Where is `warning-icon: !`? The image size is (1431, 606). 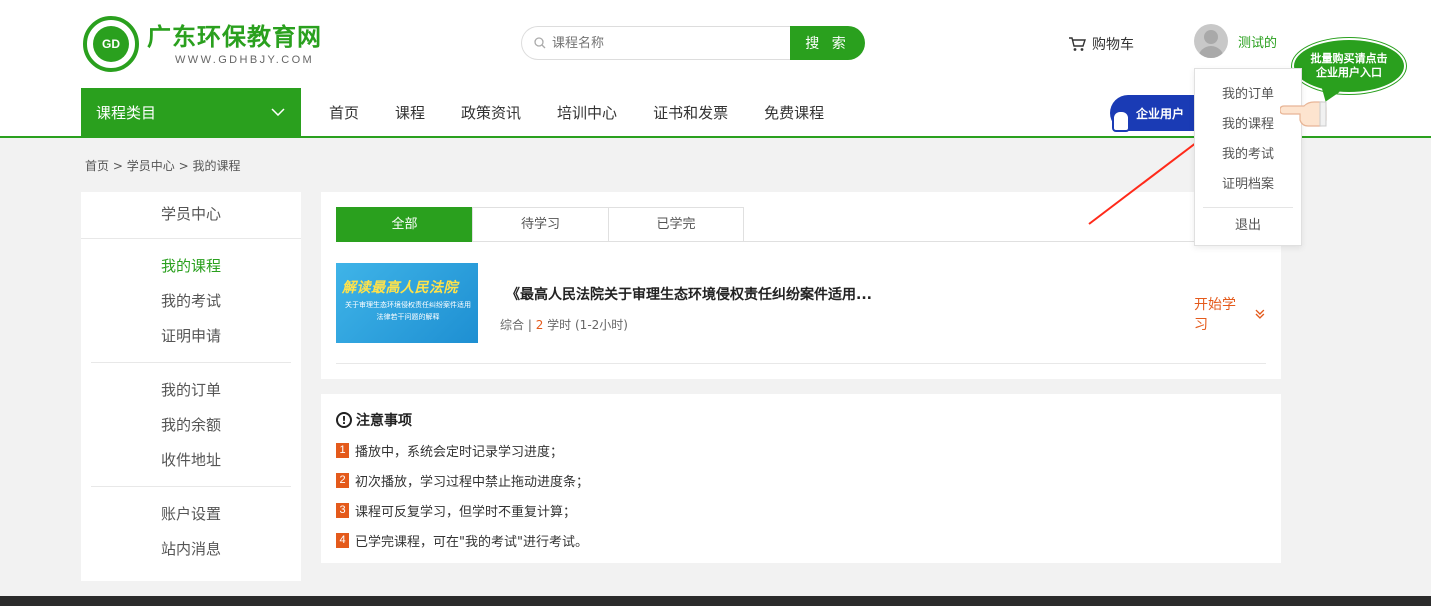
warning-icon: ! is located at coordinates (344, 420).